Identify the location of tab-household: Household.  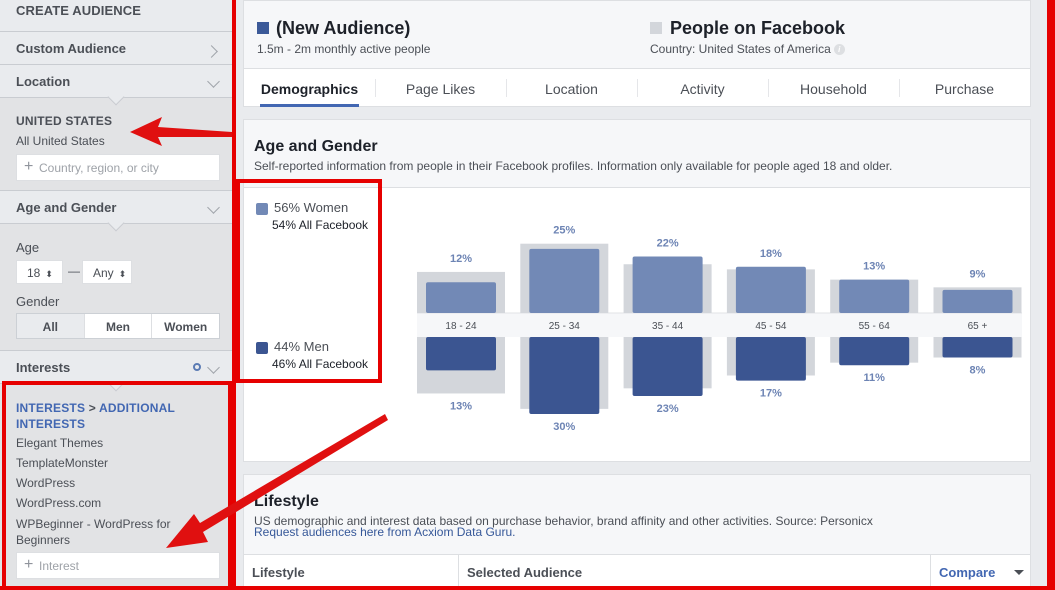
(833, 88).